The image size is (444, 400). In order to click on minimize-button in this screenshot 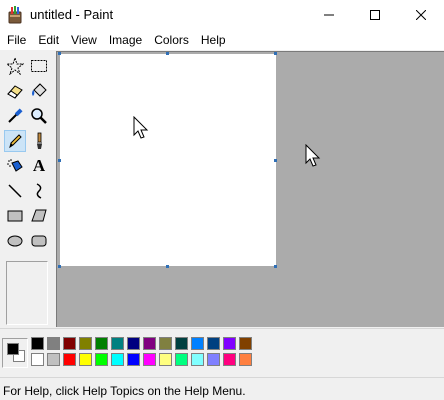, I will do `click(329, 15)`.